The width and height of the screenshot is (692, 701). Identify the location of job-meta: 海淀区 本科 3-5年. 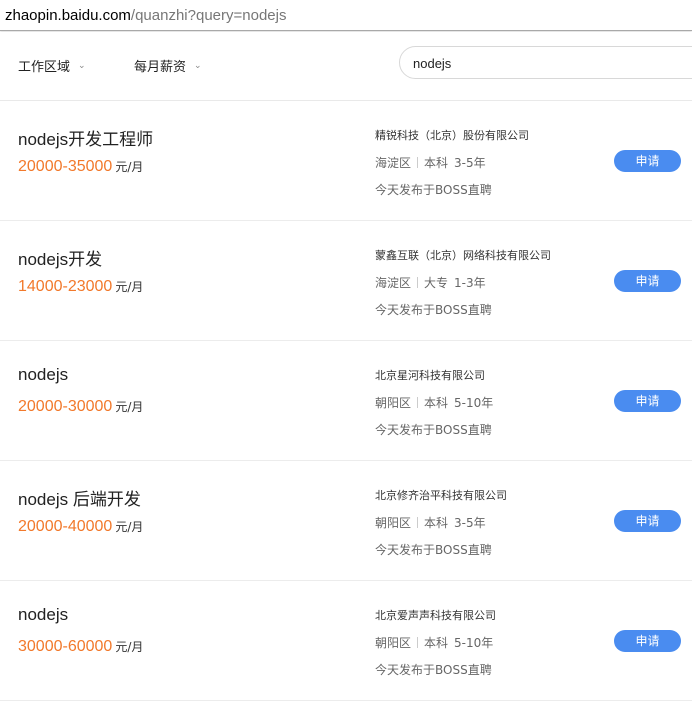
(430, 162).